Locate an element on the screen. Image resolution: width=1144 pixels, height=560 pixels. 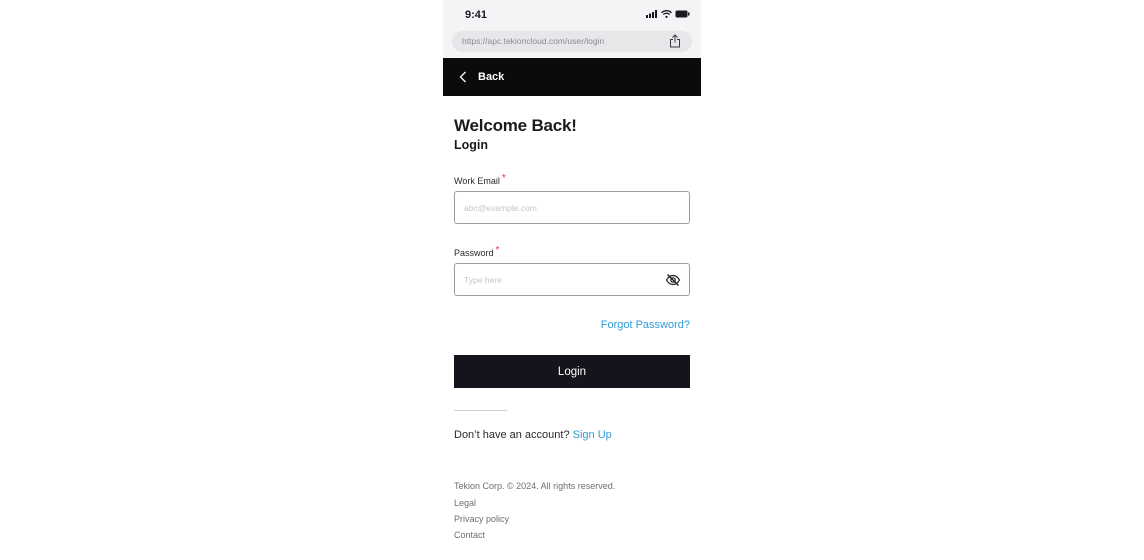
signup-prompt: Don’t have an account? is located at coordinates (512, 435).